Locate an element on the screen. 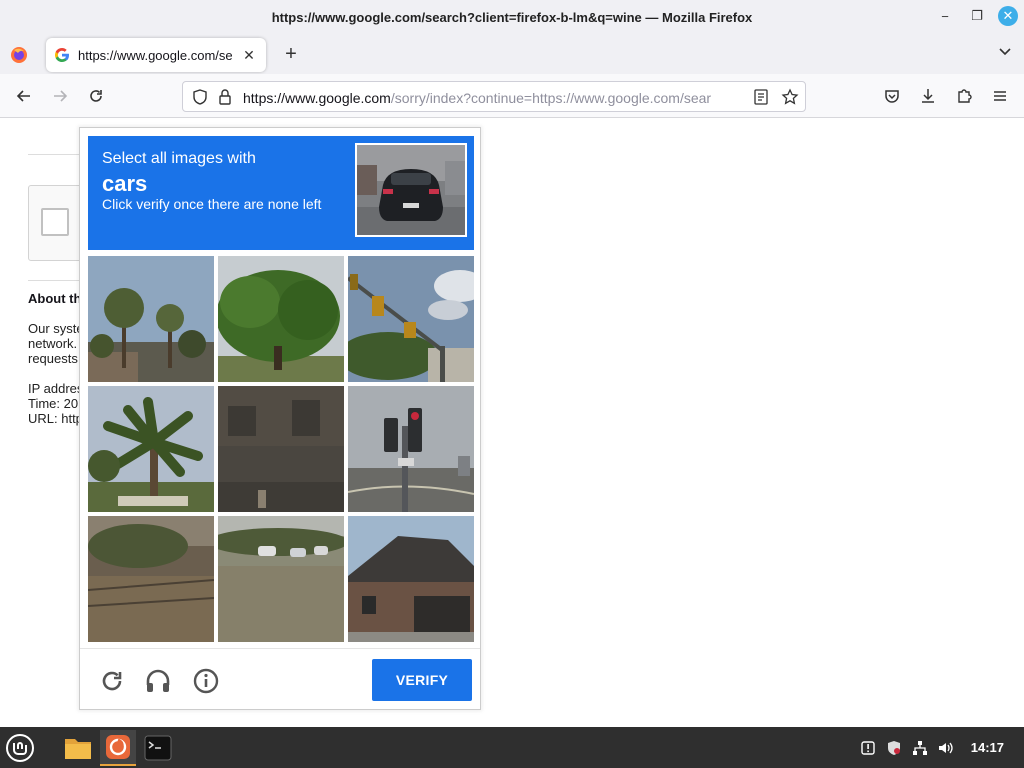 The height and width of the screenshot is (768, 1024). mint-menu-button is located at coordinates (20, 748).